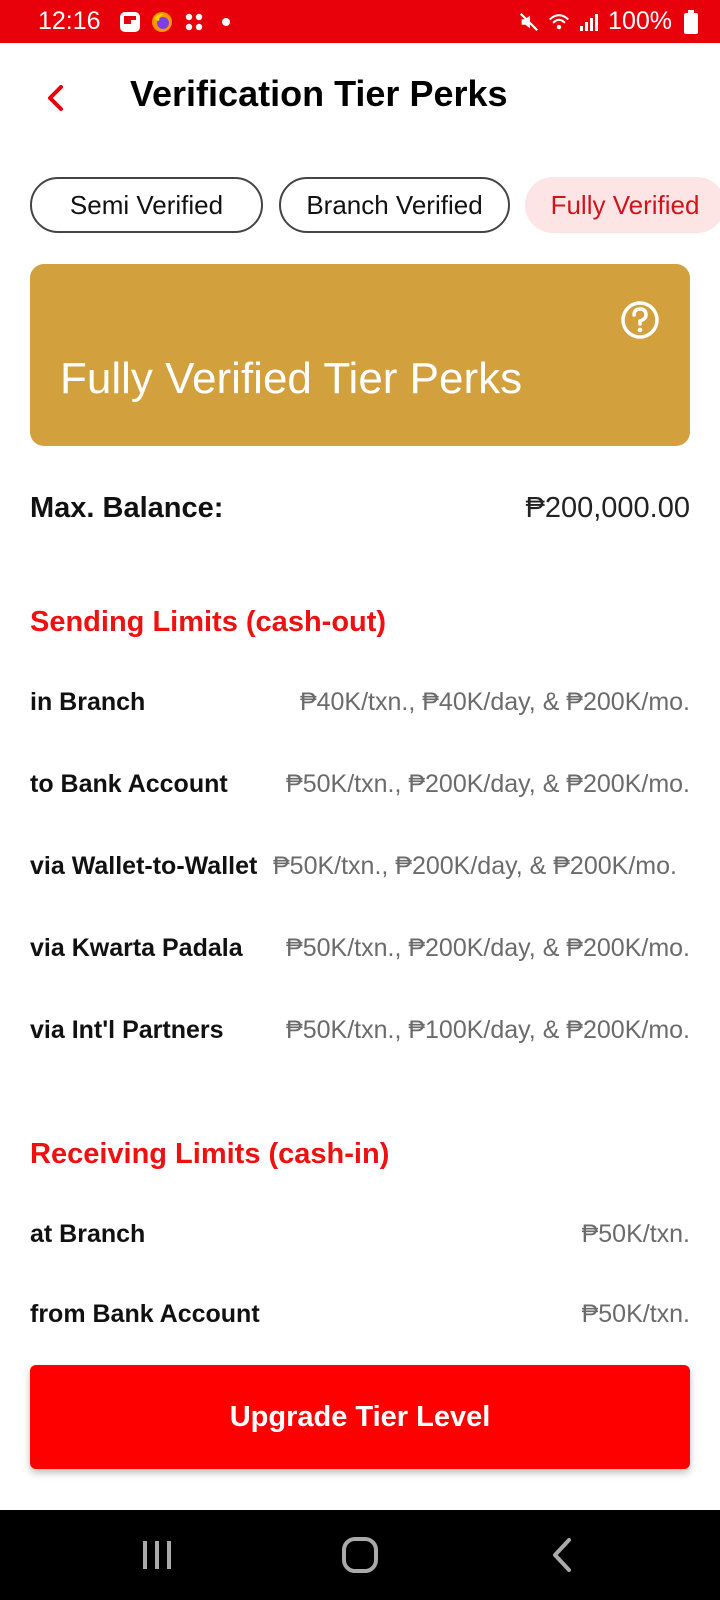  Describe the element at coordinates (360, 1417) in the screenshot. I see `upgrade-tier-button: Upgrade Tier Level` at that location.